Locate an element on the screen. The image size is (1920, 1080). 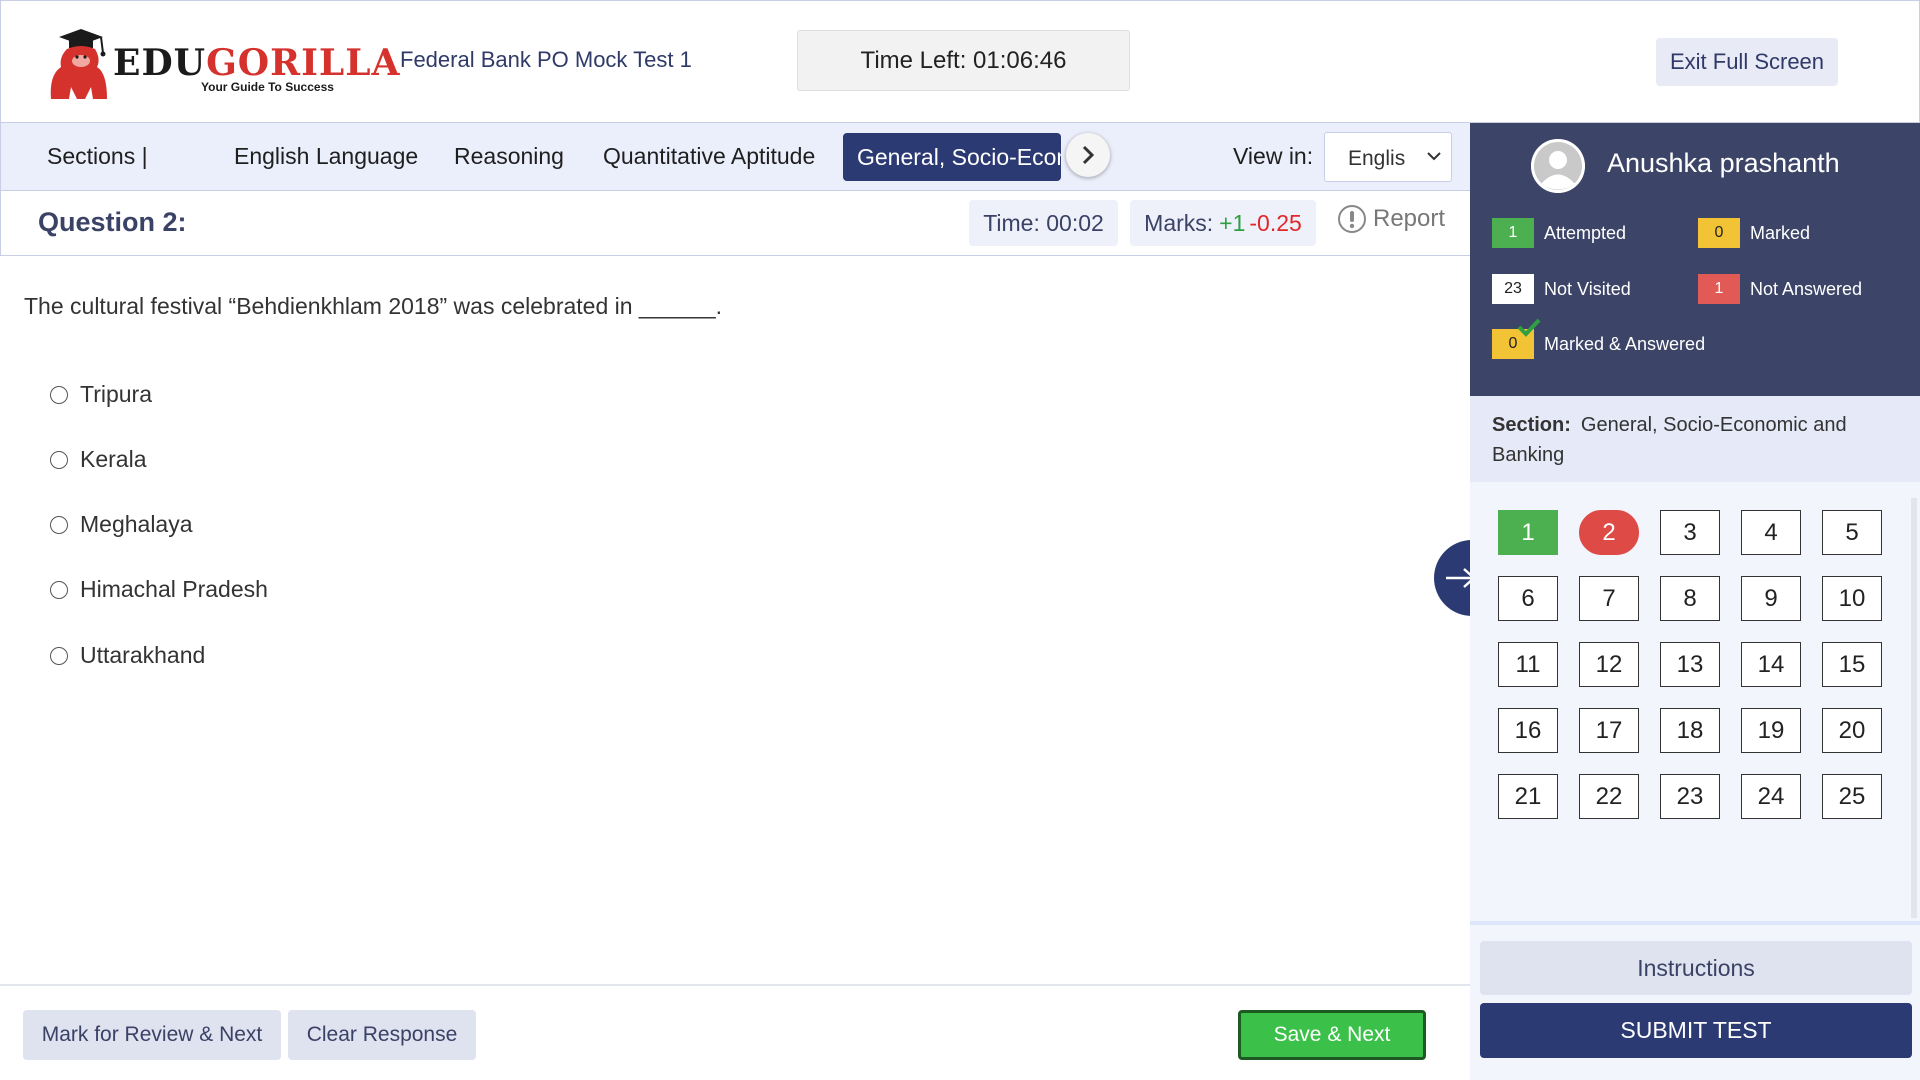
marked-label: Marked is located at coordinates (1780, 232).